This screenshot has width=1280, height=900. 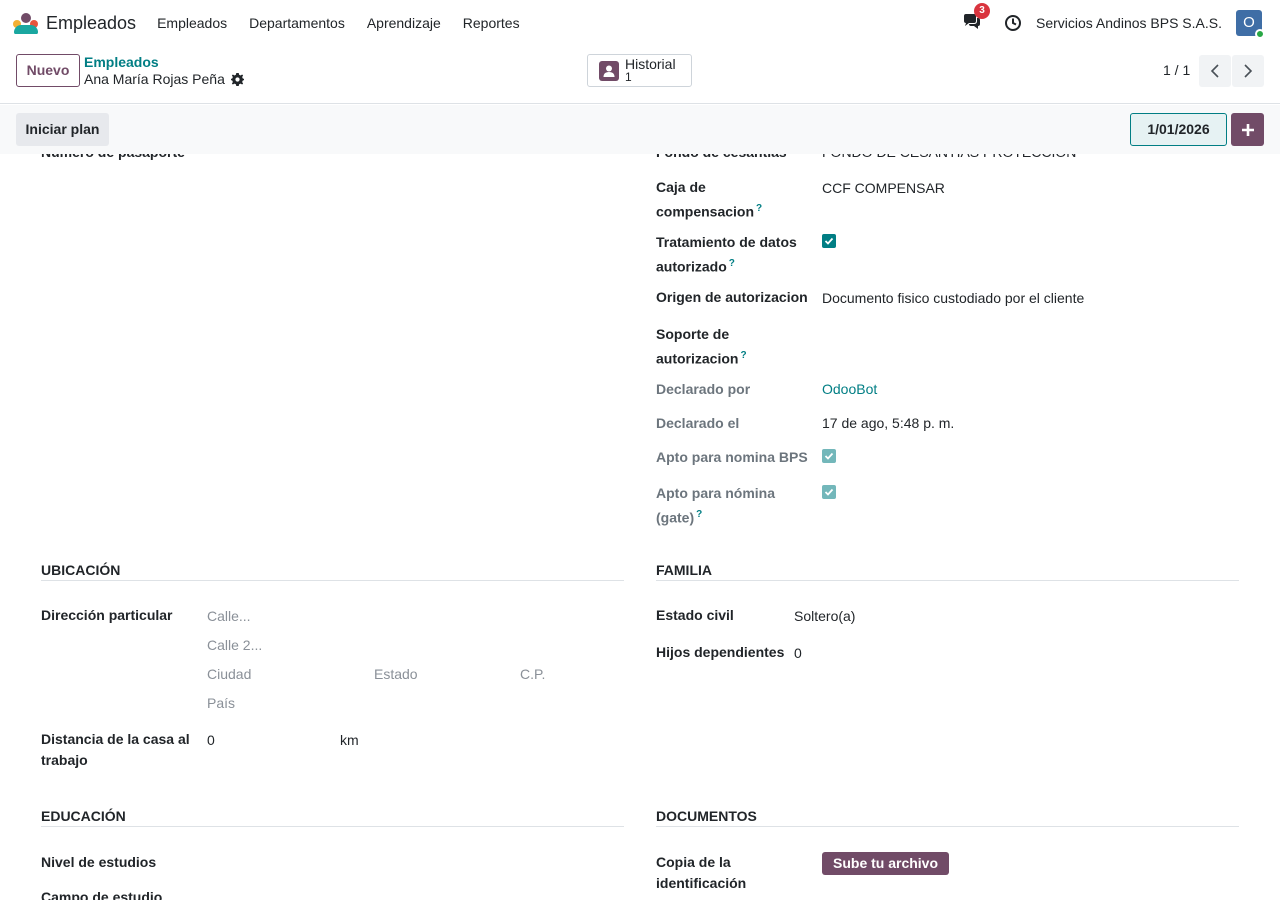 I want to click on origen-autorizacion-label: Origen de autorizacion, so click(x=732, y=297).